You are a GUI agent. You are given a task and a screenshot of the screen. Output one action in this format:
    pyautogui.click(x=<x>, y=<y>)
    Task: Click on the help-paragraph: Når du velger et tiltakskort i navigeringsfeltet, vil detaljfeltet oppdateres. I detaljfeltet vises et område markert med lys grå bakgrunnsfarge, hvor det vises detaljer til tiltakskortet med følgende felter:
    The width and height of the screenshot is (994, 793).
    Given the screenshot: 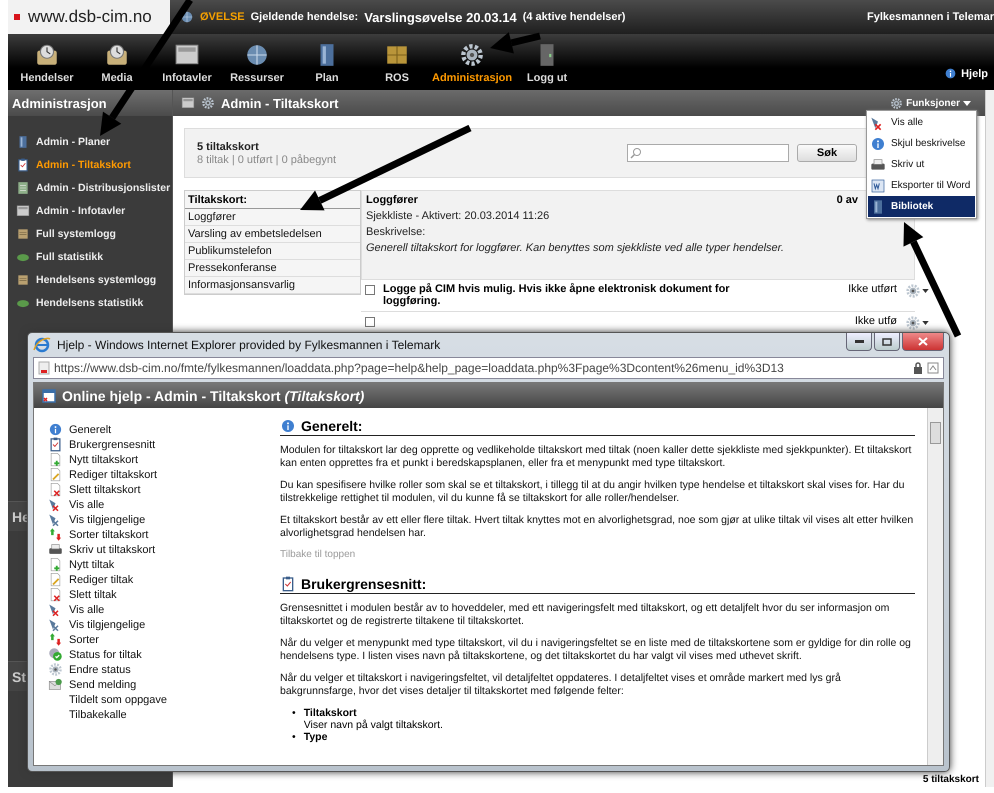 What is the action you would take?
    pyautogui.click(x=561, y=685)
    